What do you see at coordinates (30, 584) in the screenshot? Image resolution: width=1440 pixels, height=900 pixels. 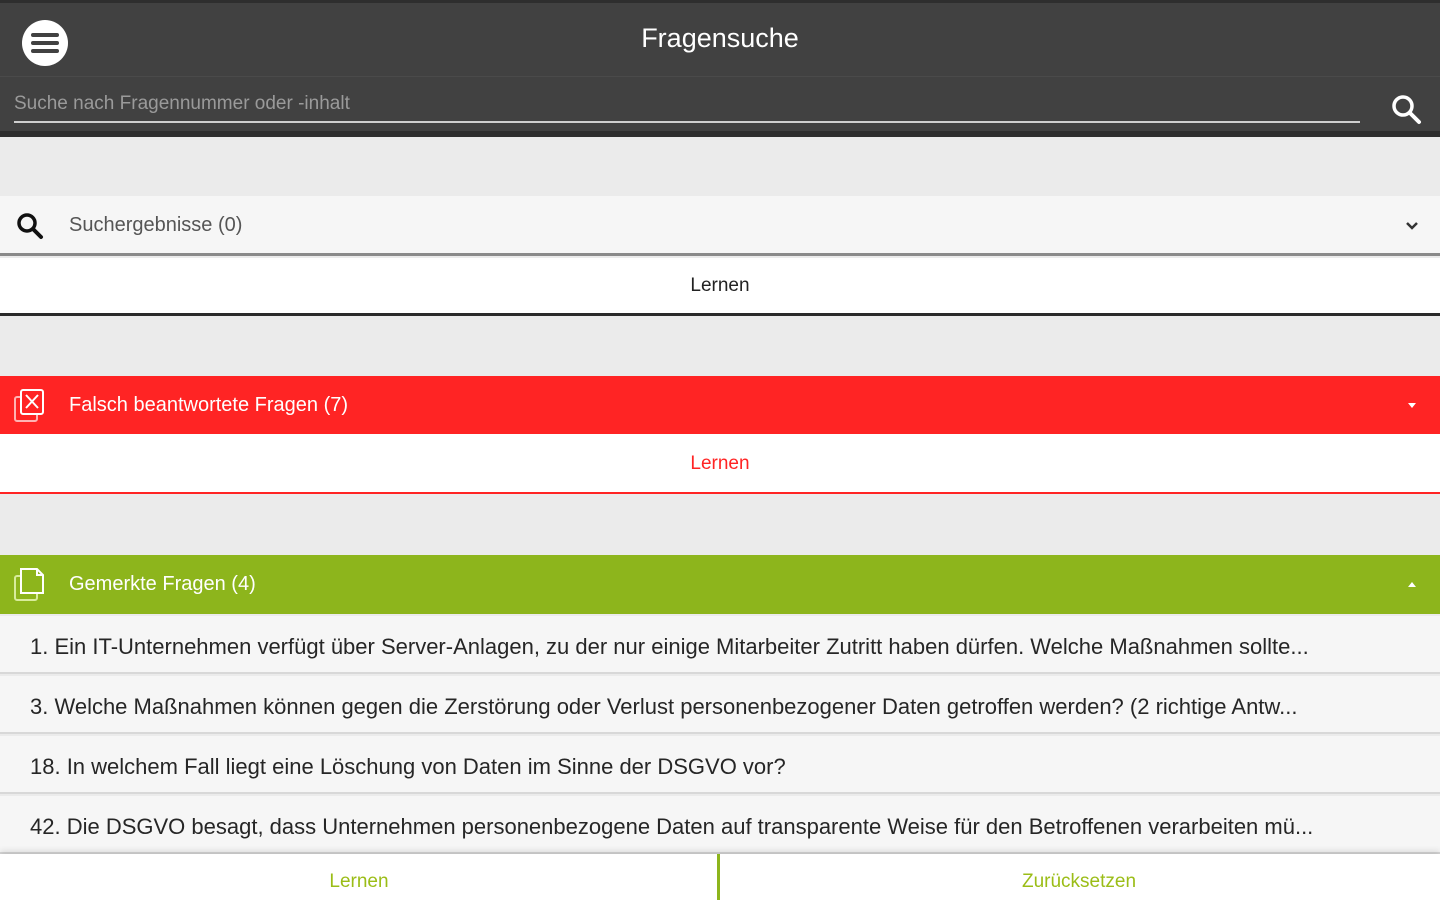 I see `bookmarked-pages-icon` at bounding box center [30, 584].